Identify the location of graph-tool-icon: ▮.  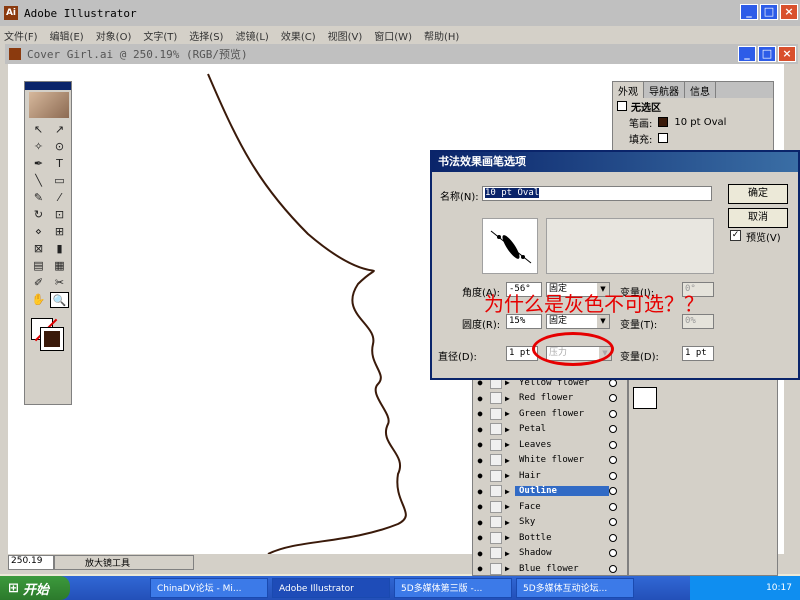
(59, 249).